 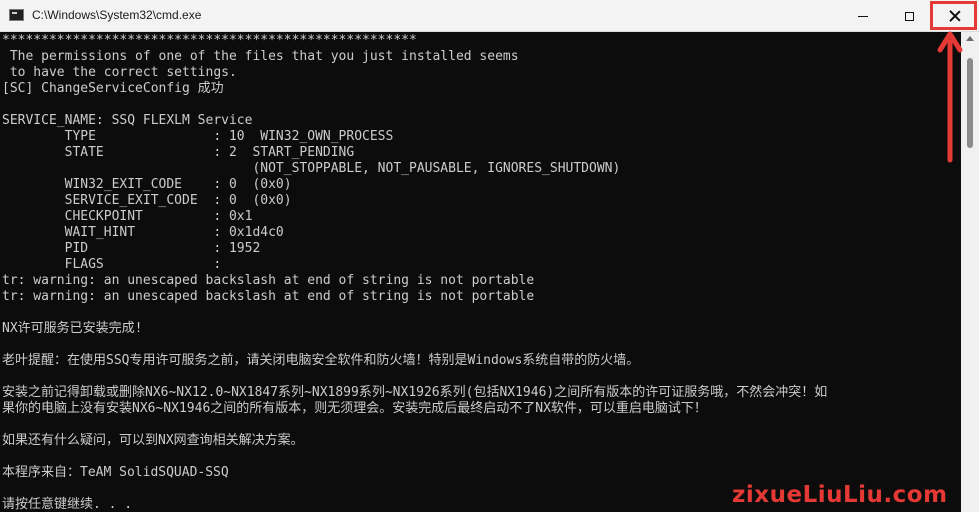 What do you see at coordinates (113, 88) in the screenshot?
I see `console-line: [SC] ChangeServiceConfig 成功` at bounding box center [113, 88].